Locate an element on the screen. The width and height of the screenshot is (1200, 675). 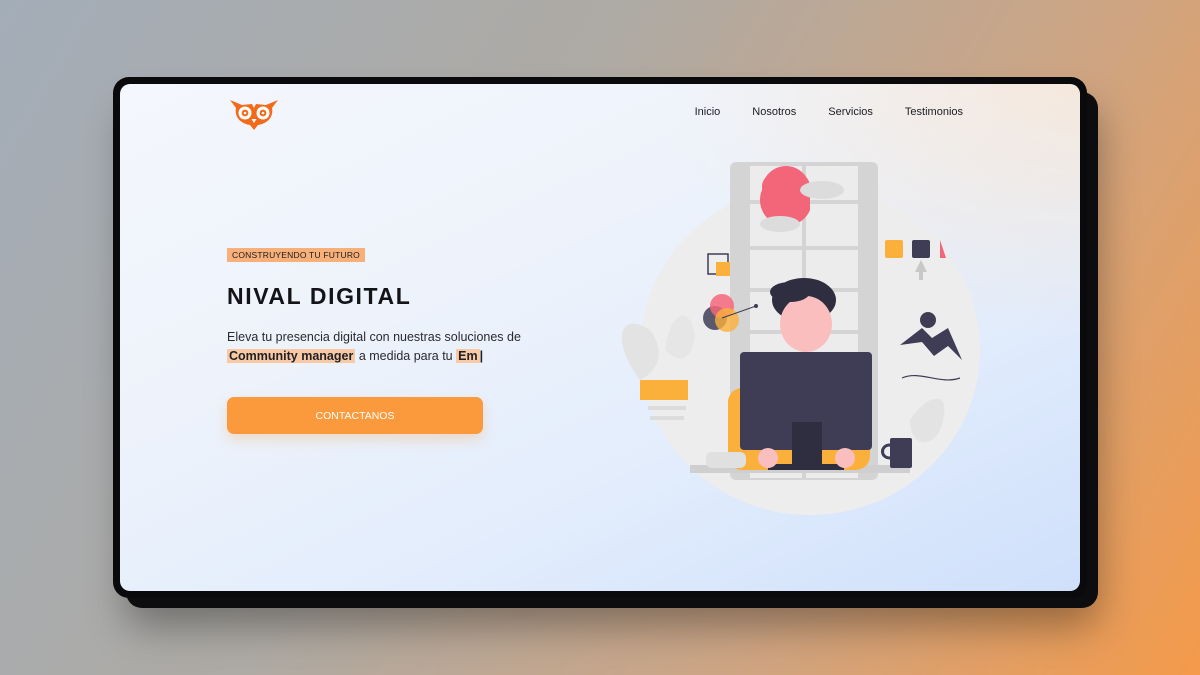
contact-button: CONTACTANOS is located at coordinates (355, 415).